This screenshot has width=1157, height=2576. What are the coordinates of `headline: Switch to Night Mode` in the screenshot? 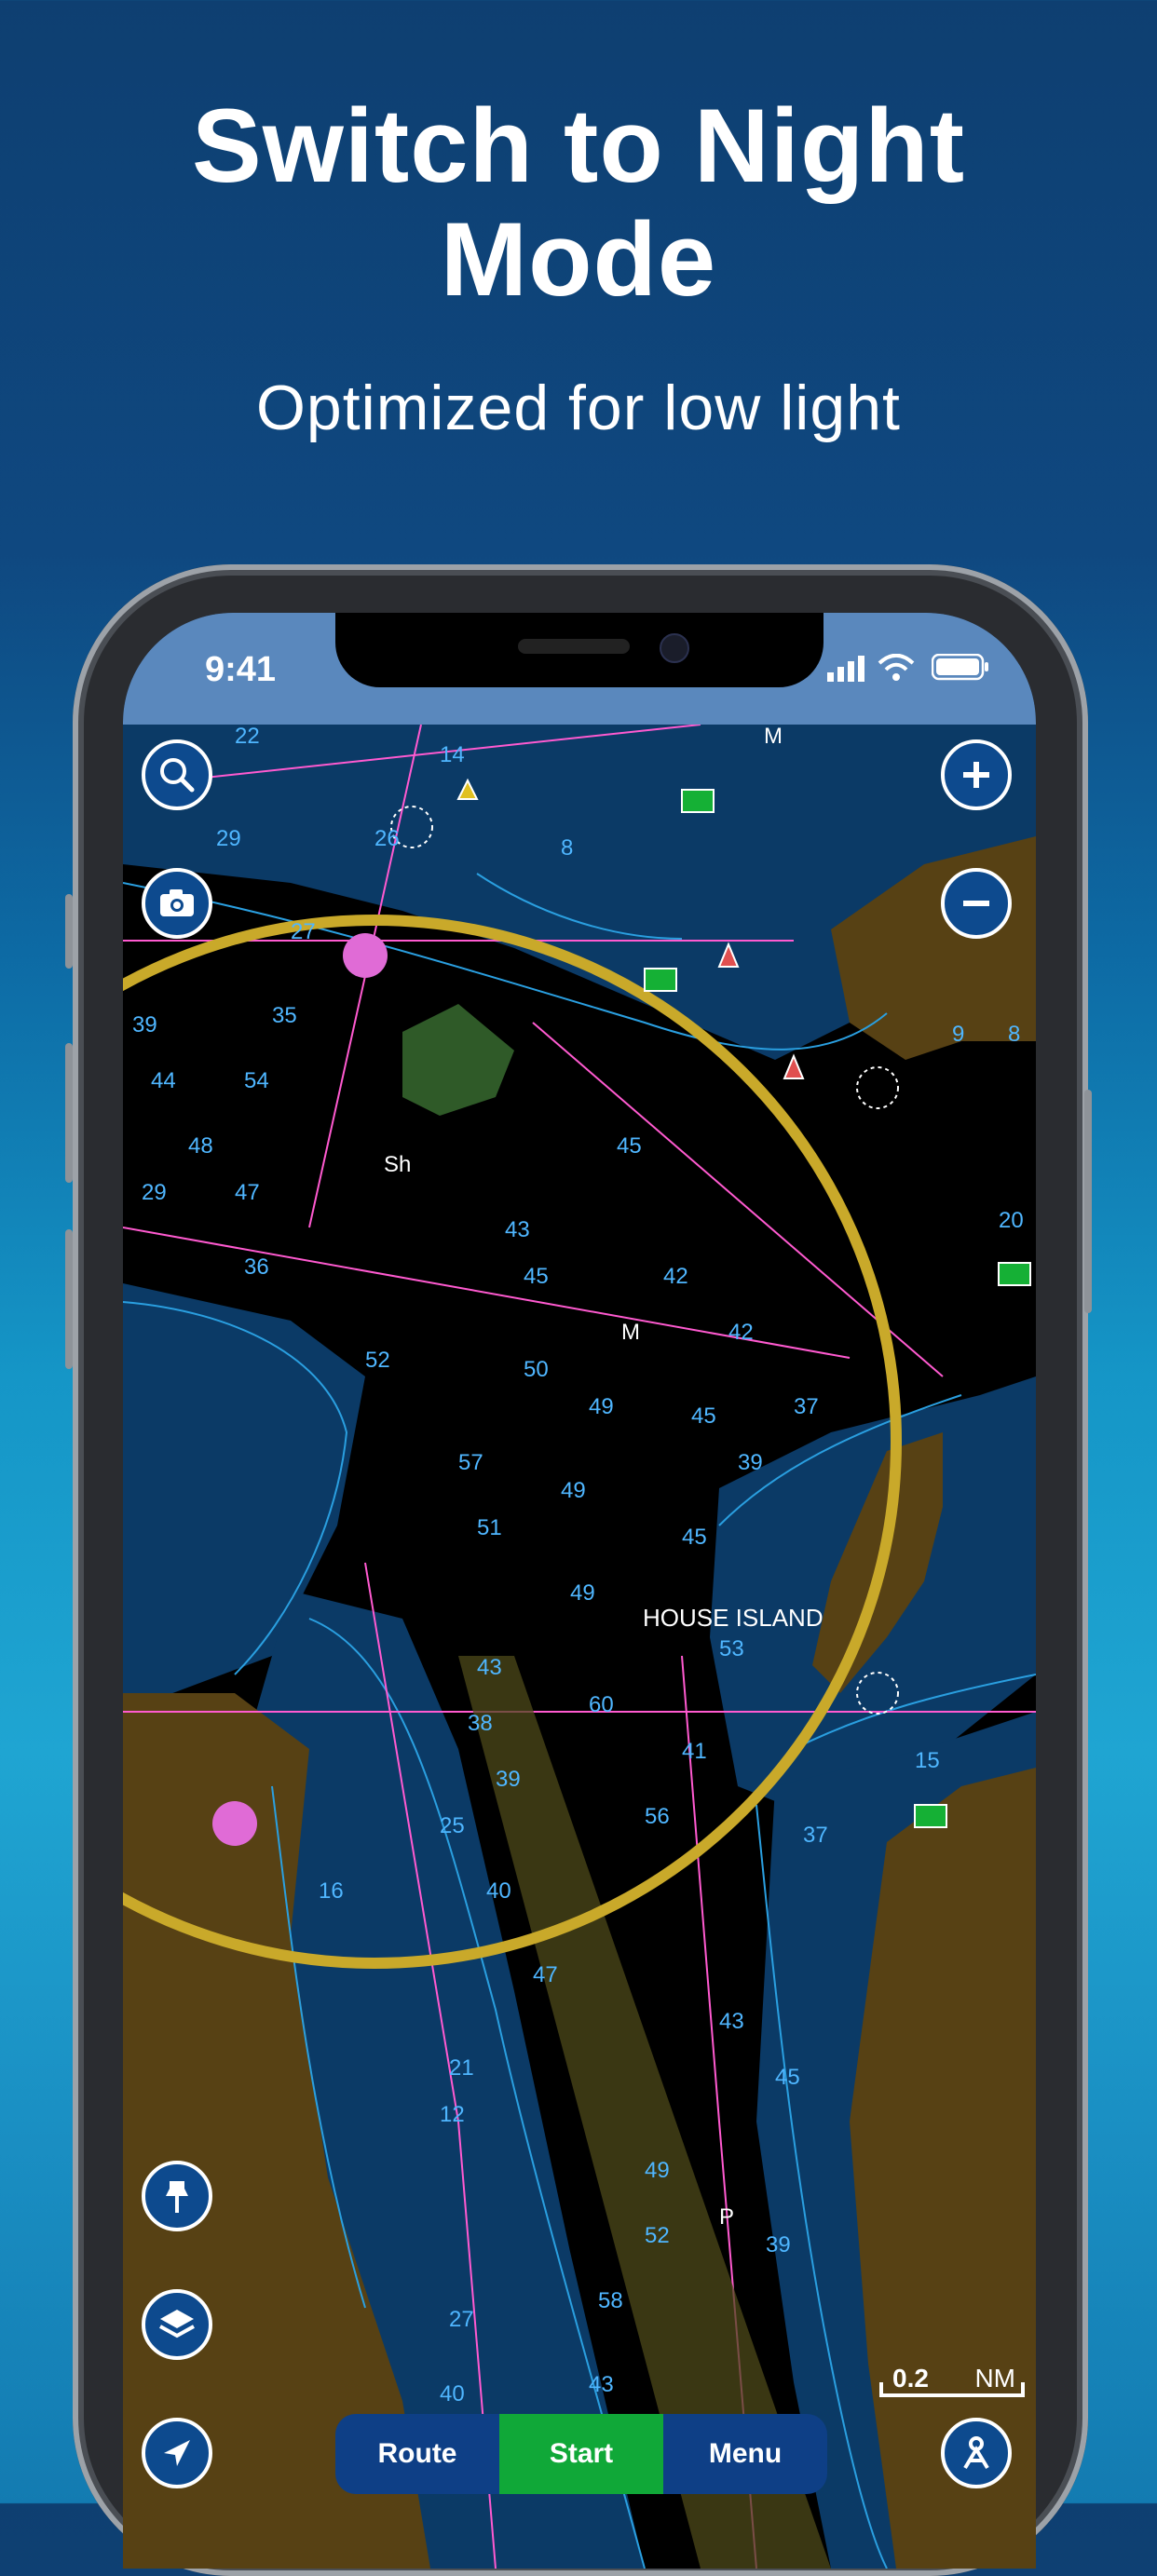 It's located at (578, 203).